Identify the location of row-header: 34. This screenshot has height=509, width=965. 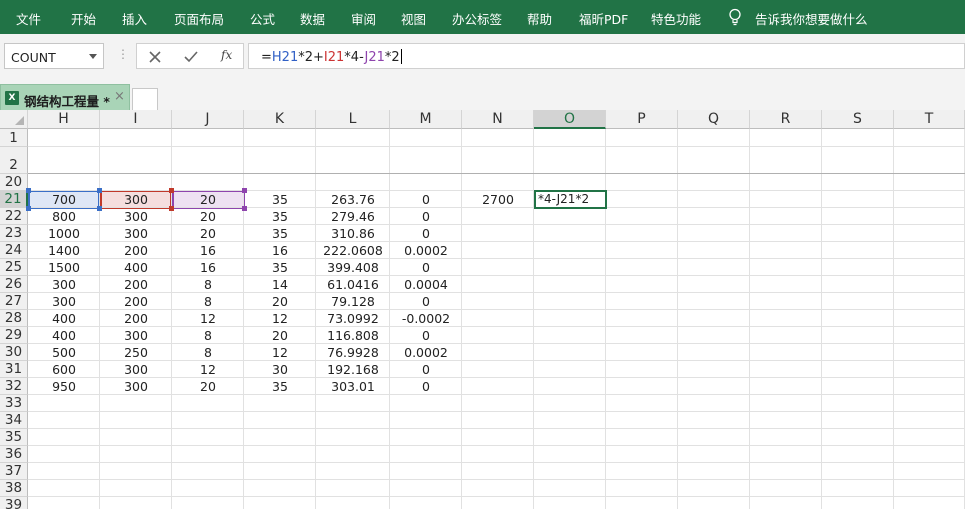
(14, 420).